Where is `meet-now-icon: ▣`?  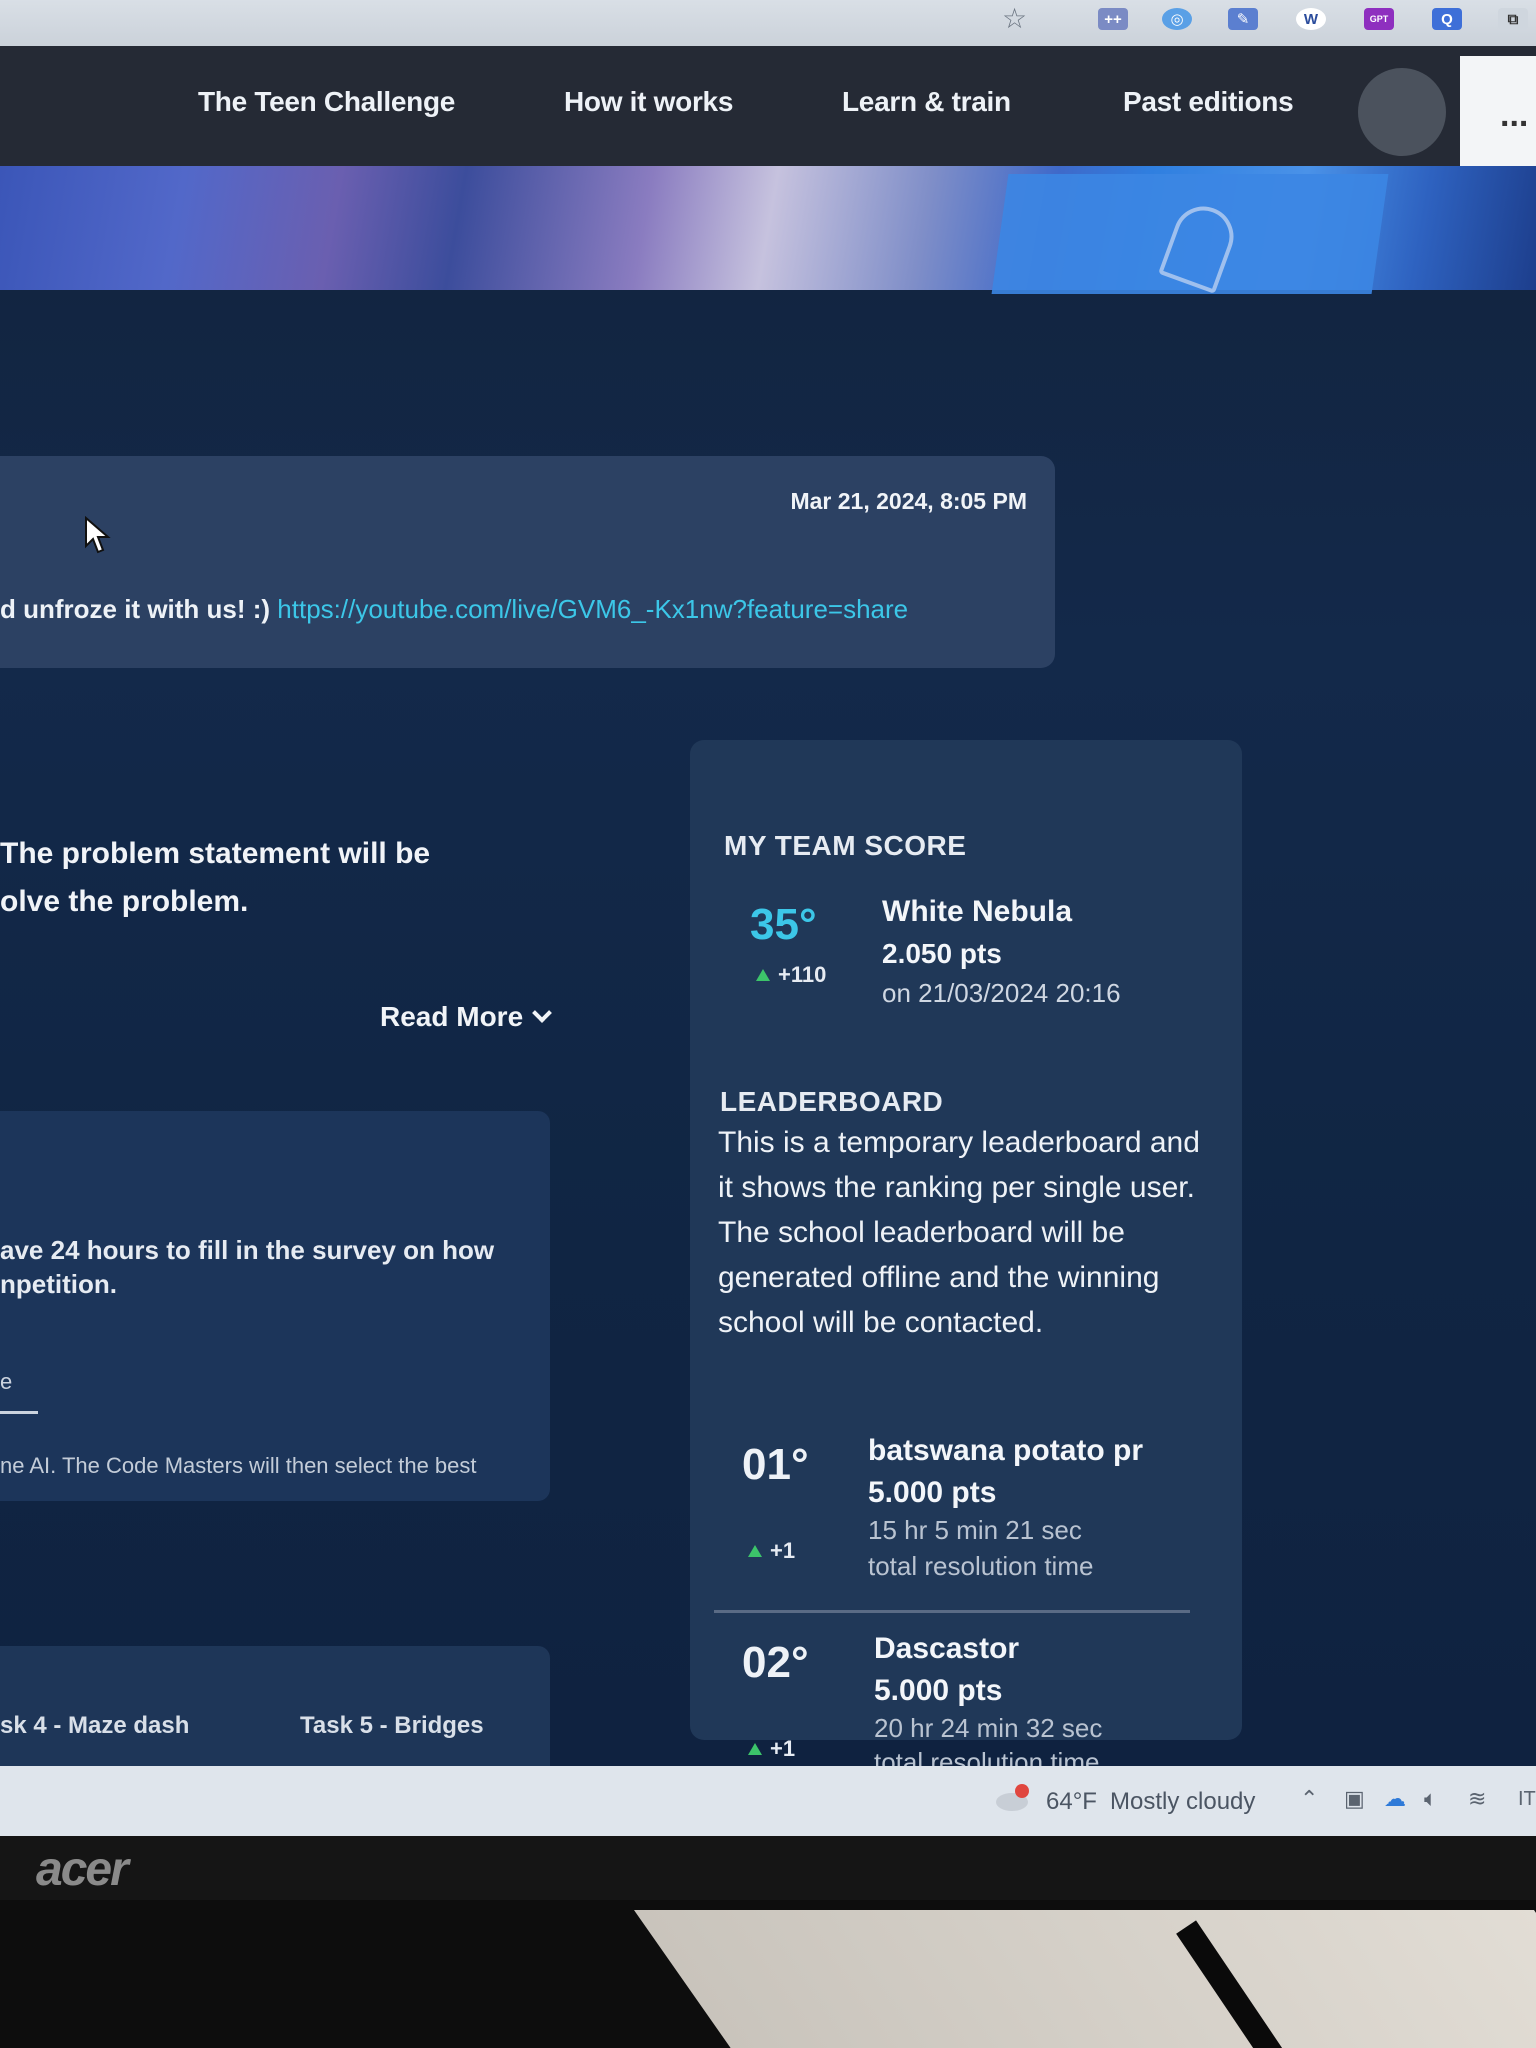 meet-now-icon: ▣ is located at coordinates (1354, 1799).